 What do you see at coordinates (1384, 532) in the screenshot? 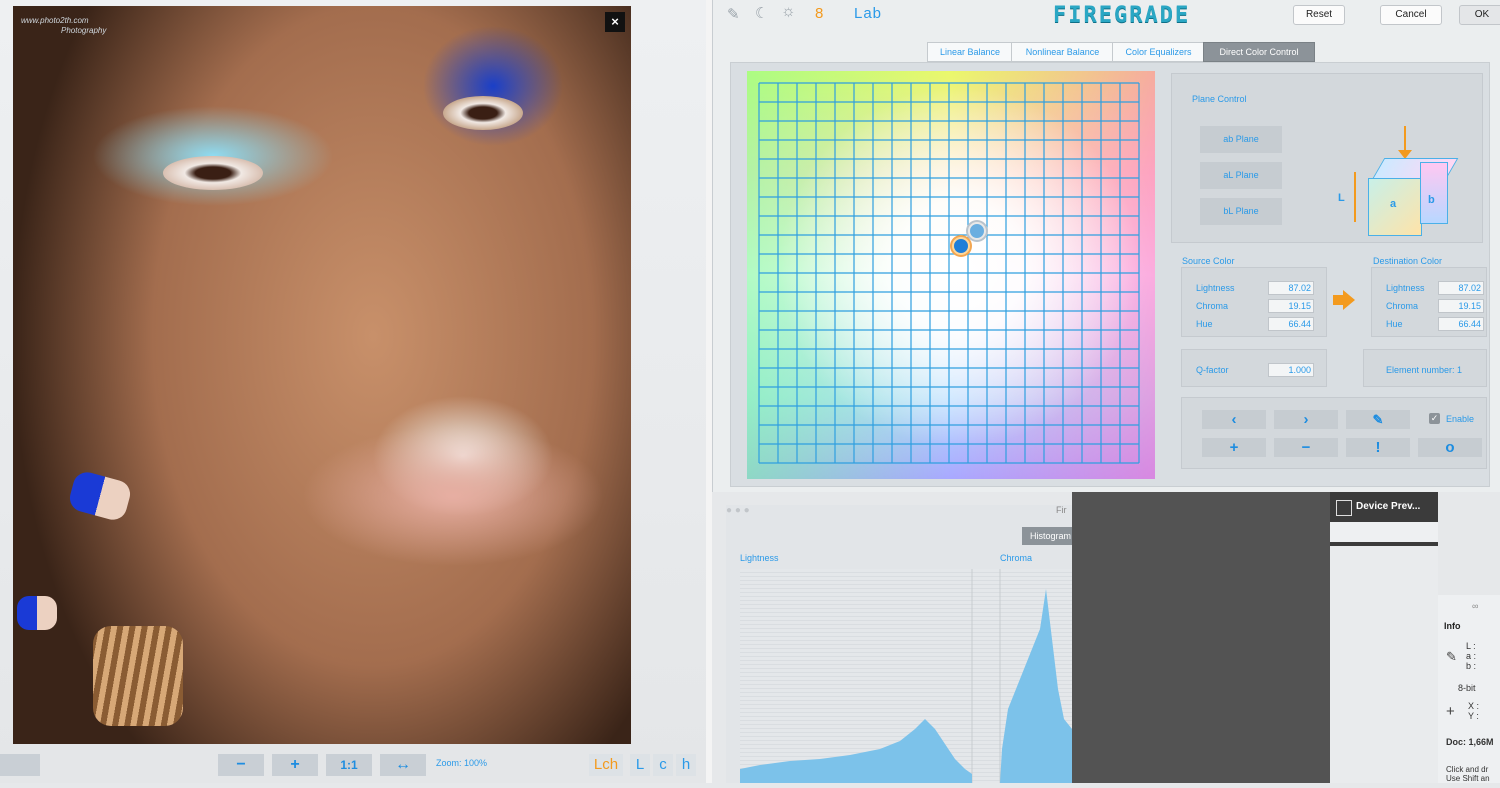
I see `device-preview-content` at bounding box center [1384, 532].